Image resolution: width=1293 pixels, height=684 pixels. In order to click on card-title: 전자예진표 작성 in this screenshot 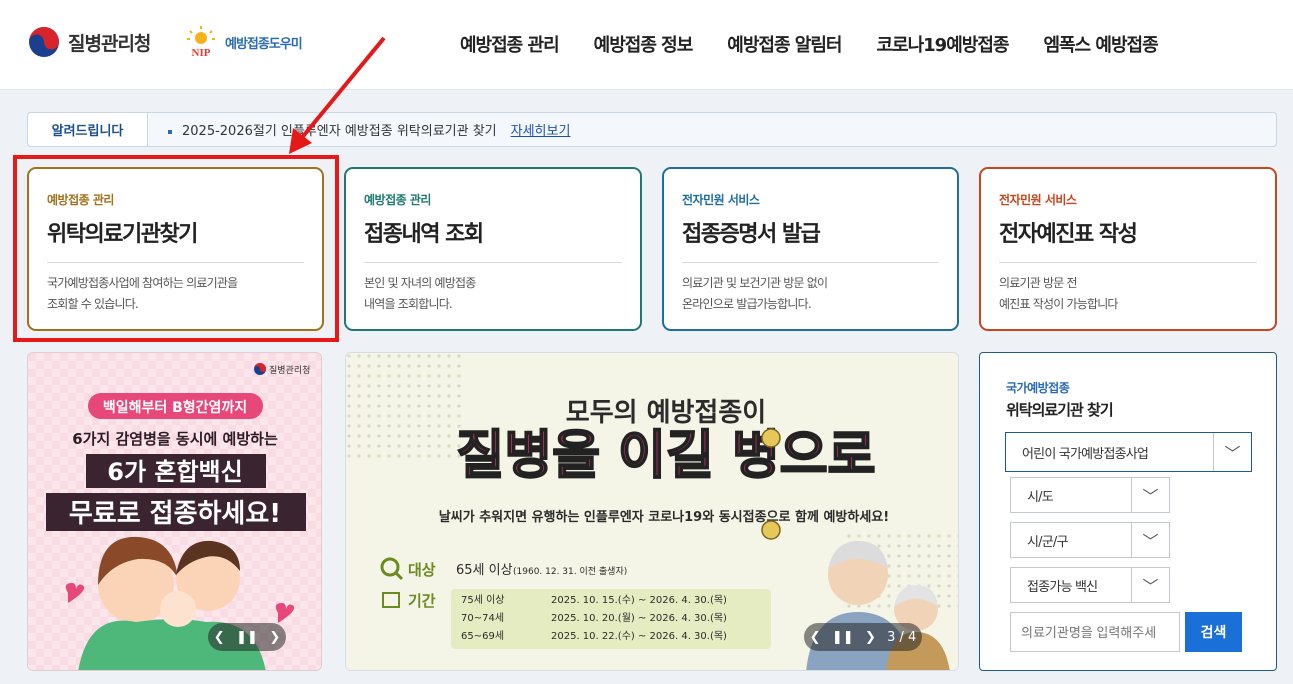, I will do `click(1128, 239)`.